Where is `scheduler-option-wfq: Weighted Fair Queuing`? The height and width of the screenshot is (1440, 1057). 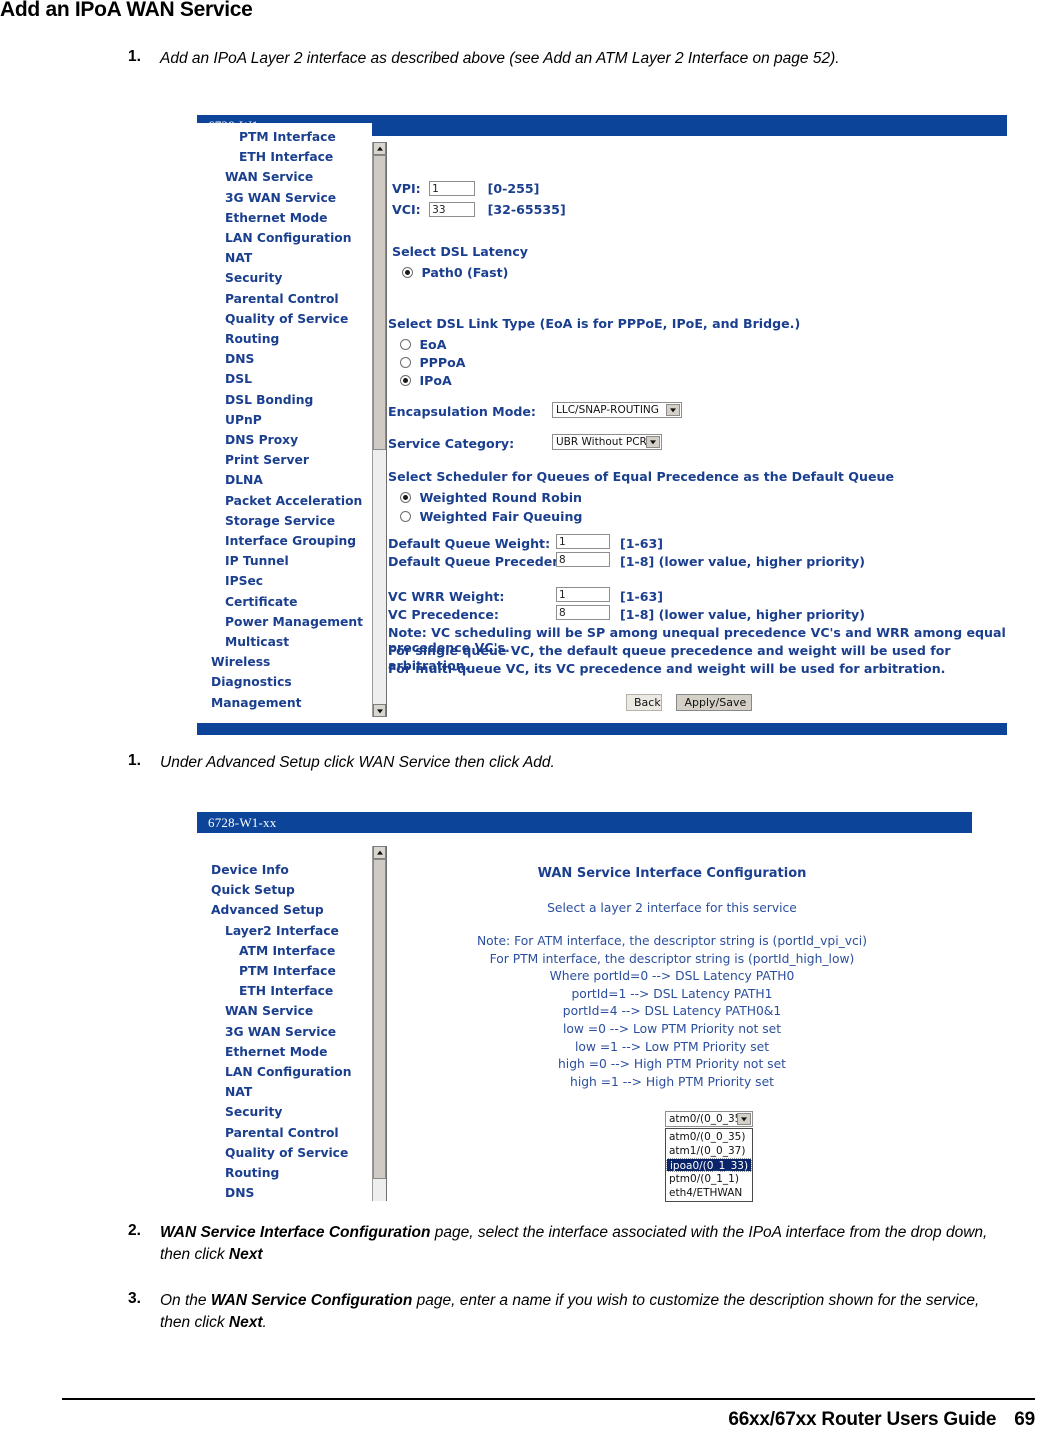
scheduler-option-wfq: Weighted Fair Queuing is located at coordinates (491, 517).